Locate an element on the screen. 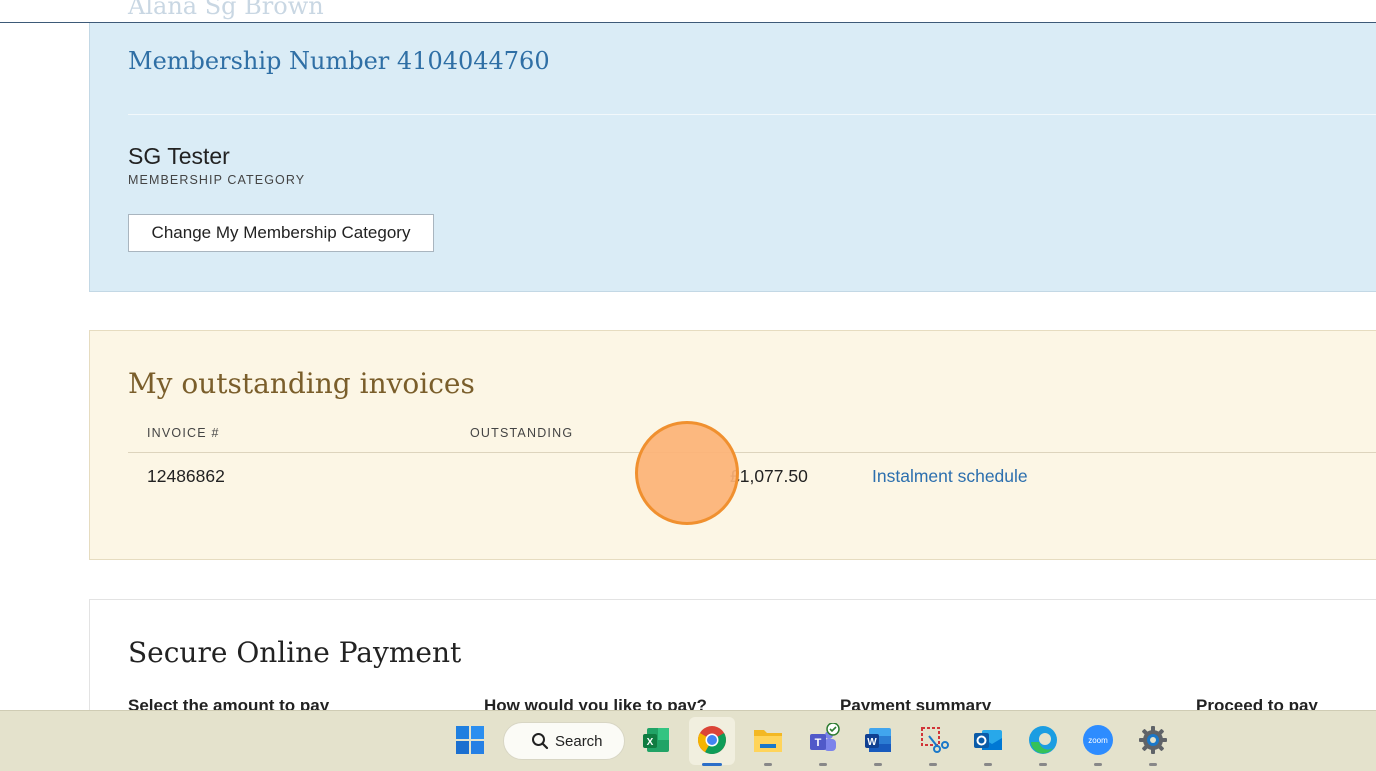 The height and width of the screenshot is (771, 1376). member-name: Alana Sg Brown is located at coordinates (226, 10).